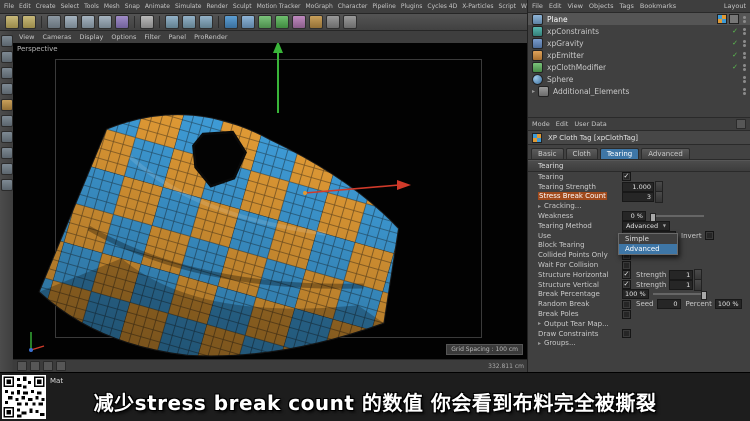 The width and height of the screenshot is (750, 421). What do you see at coordinates (282, 22) in the screenshot?
I see `mograph-icon` at bounding box center [282, 22].